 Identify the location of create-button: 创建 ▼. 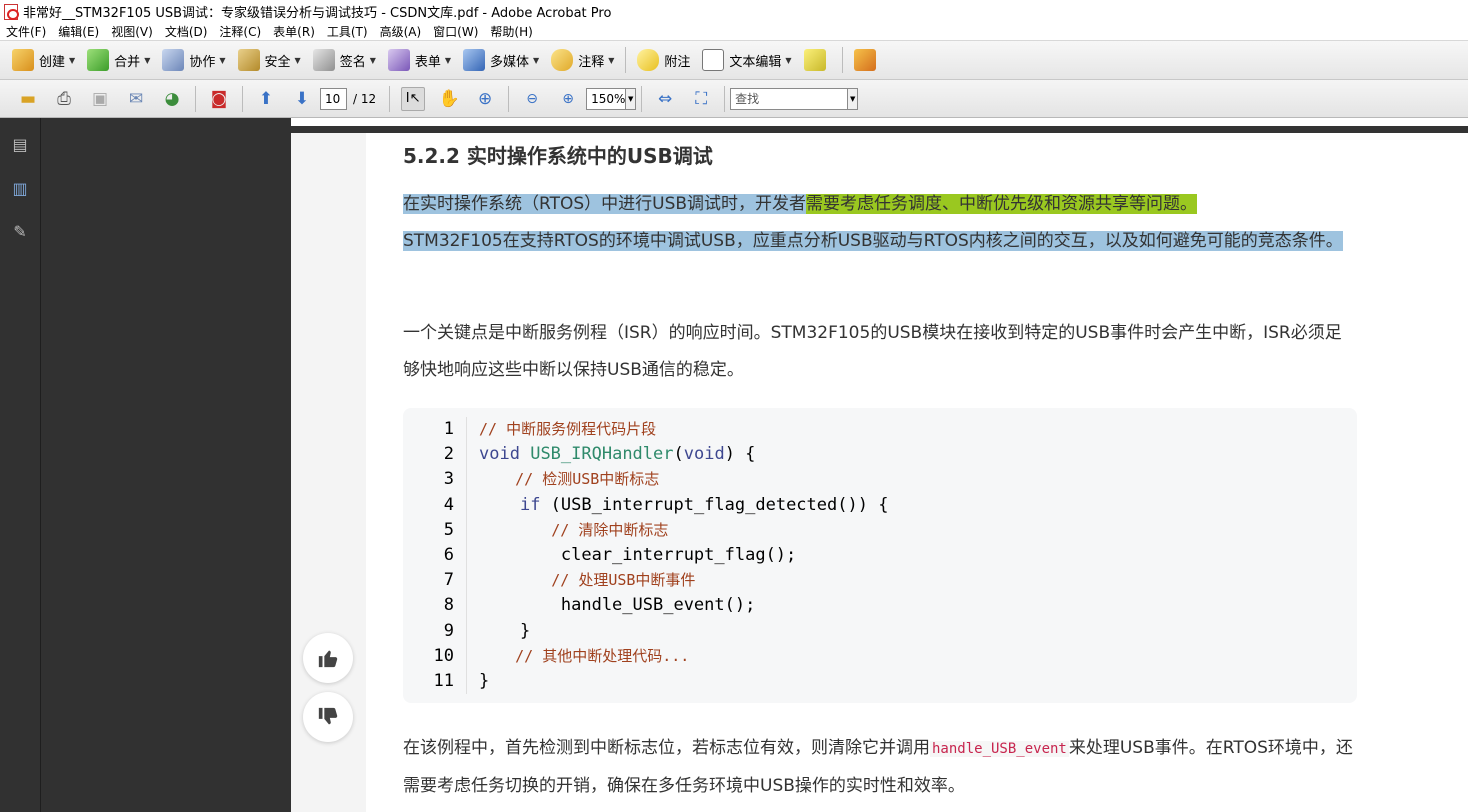
(43, 60).